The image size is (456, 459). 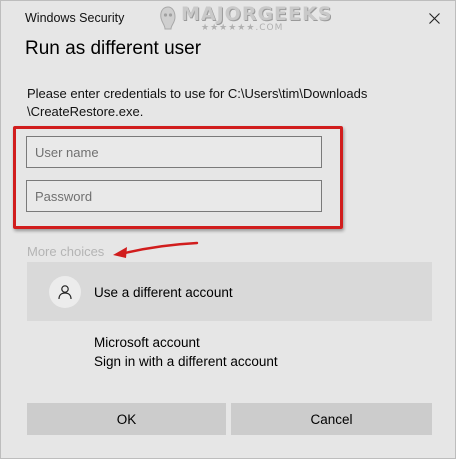 I want to click on option-label: Use a different account, so click(x=163, y=292).